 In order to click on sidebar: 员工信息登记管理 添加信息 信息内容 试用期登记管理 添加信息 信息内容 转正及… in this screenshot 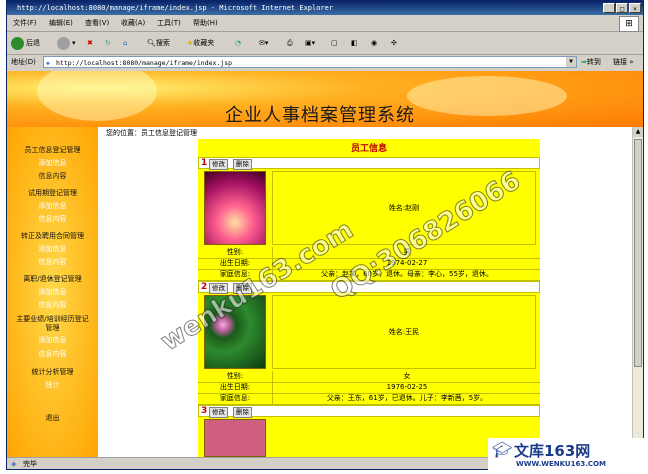, I will do `click(52, 292)`.